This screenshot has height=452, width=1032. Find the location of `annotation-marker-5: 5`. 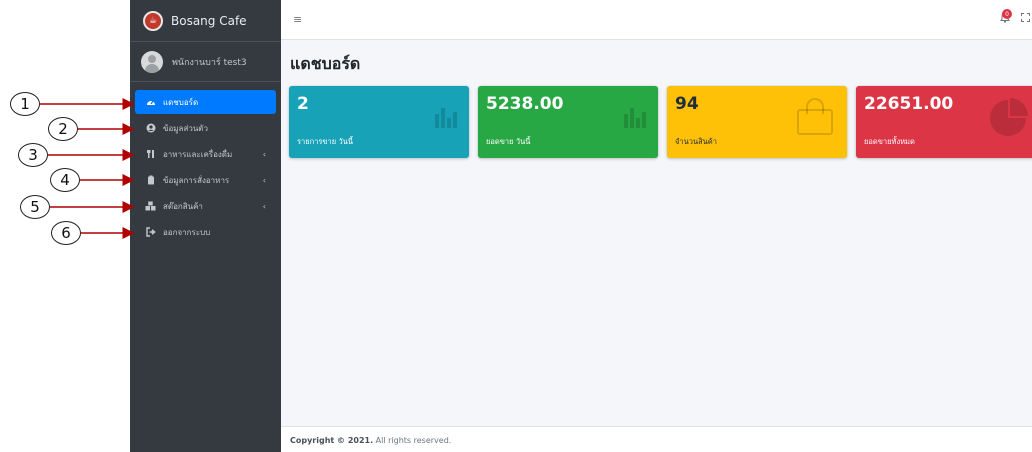

annotation-marker-5: 5 is located at coordinates (35, 207).